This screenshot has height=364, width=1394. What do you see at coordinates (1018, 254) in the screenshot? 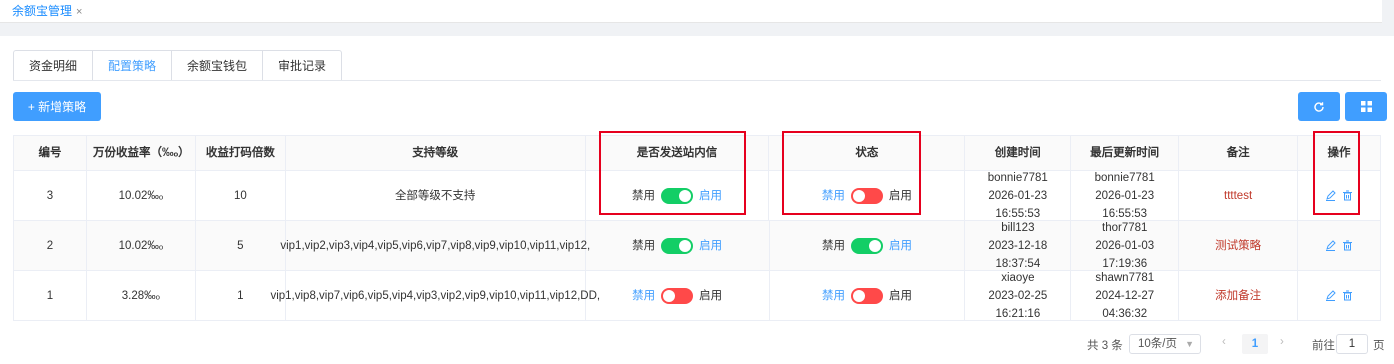
I see `created-at: 2023-12-18 18:37:54` at bounding box center [1018, 254].